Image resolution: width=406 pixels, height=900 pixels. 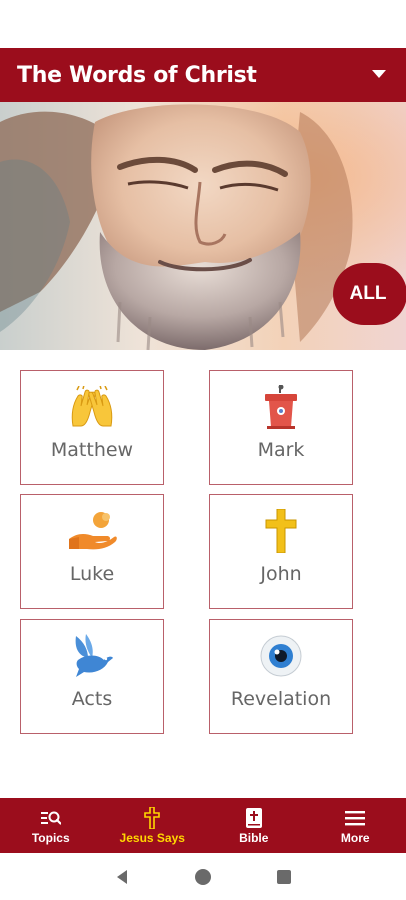 What do you see at coordinates (50, 837) in the screenshot?
I see `nav-label: Topics` at bounding box center [50, 837].